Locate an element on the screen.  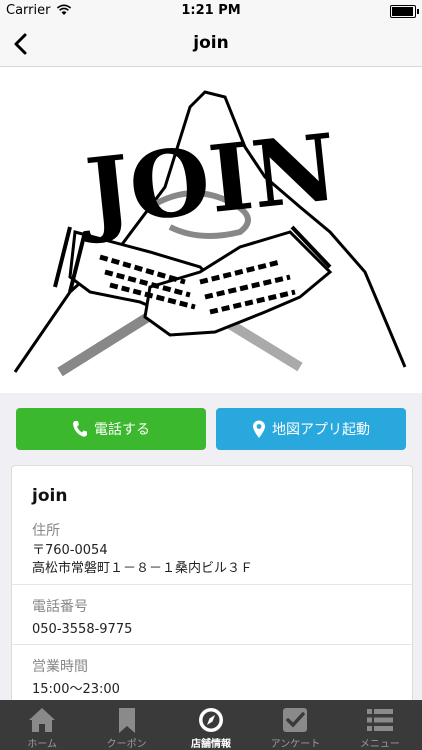
tab-home: ホーム is located at coordinates (42, 725).